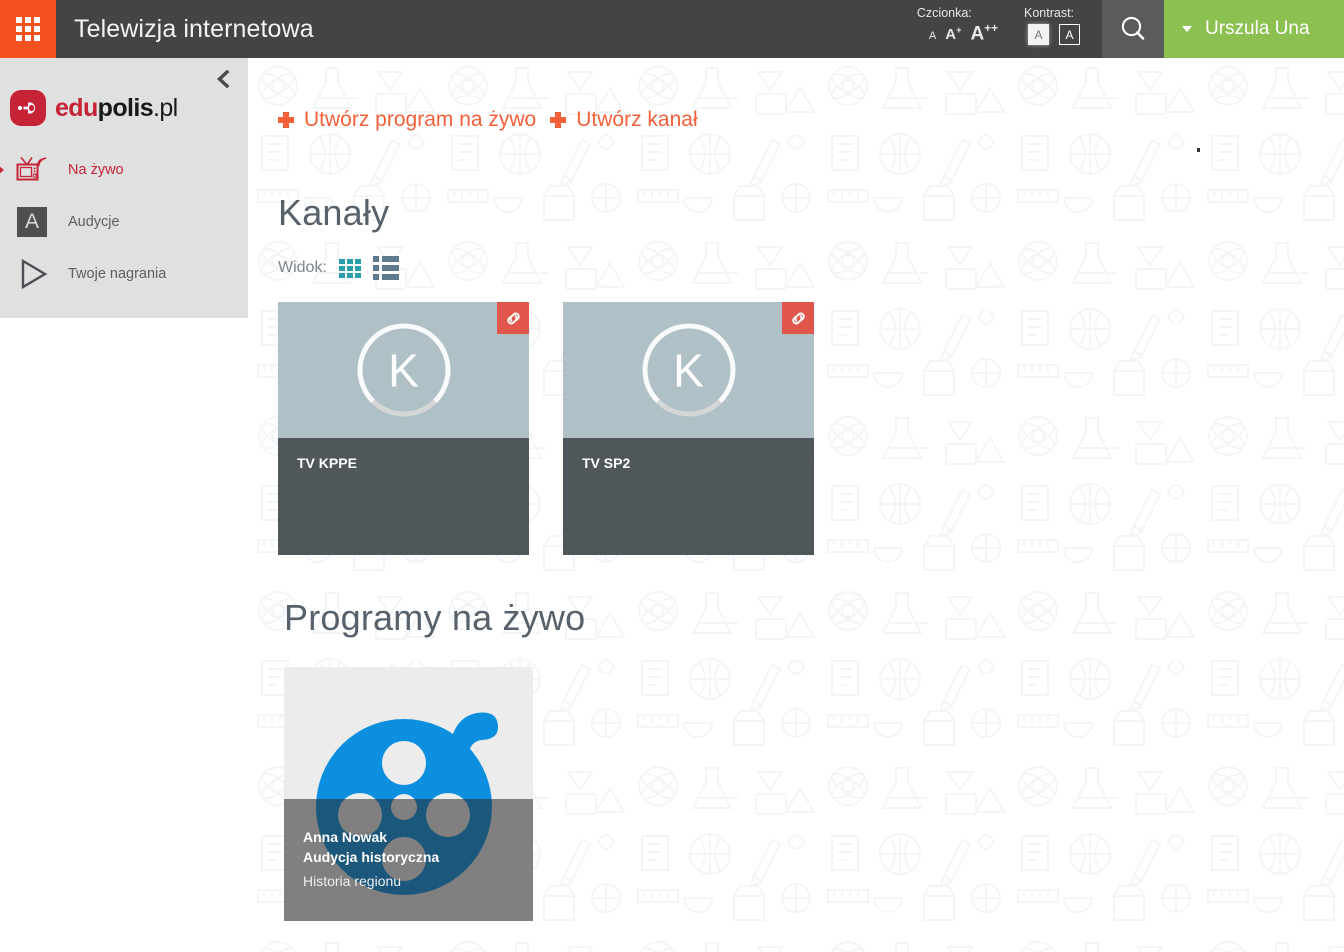 Image resolution: width=1344 pixels, height=952 pixels. What do you see at coordinates (117, 274) in the screenshot?
I see `sidebar-item-label: Twoje nagrania` at bounding box center [117, 274].